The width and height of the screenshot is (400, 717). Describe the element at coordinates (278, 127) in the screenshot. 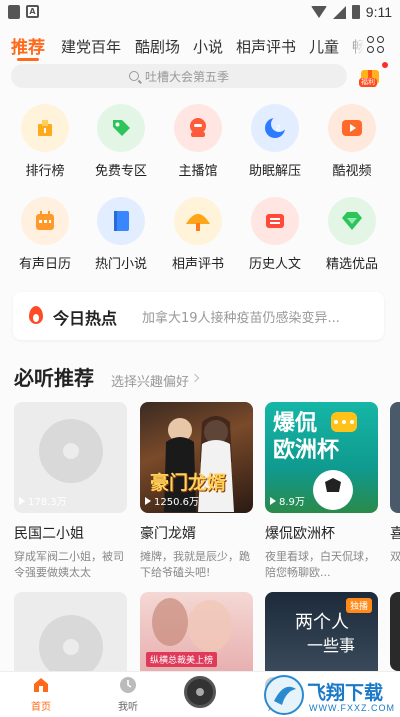

I see `svg-text: z` at that location.